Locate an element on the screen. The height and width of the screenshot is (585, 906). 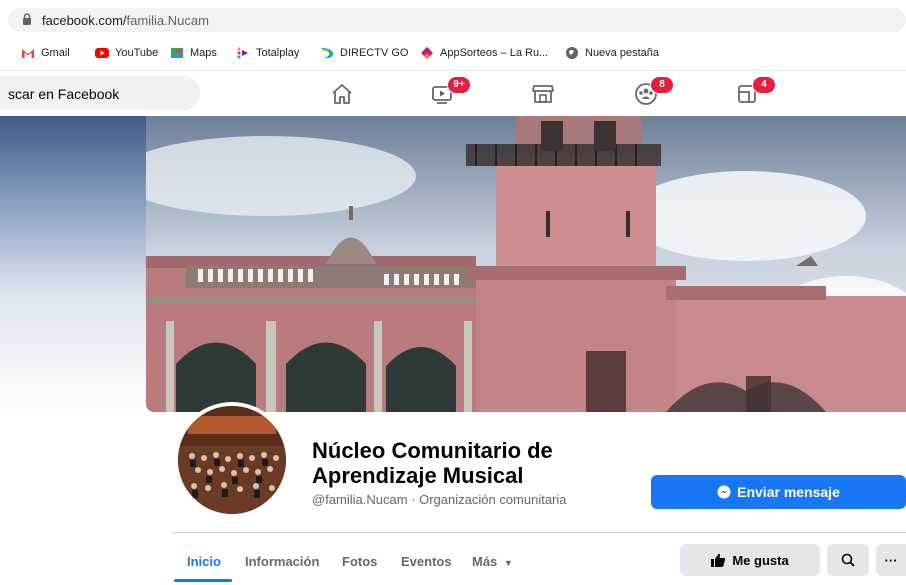
watch-badge: 9+ is located at coordinates (459, 85).